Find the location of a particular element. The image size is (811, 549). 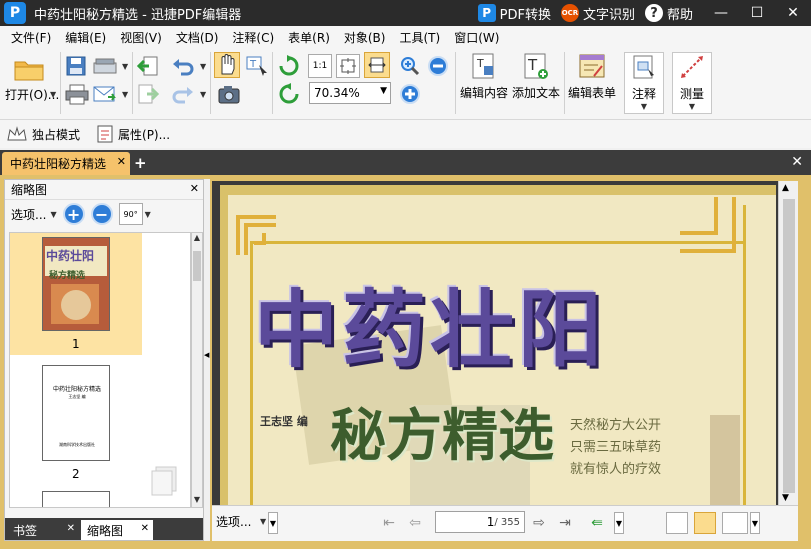

exclusive-mode-button: 独占模式 is located at coordinates (43, 134).